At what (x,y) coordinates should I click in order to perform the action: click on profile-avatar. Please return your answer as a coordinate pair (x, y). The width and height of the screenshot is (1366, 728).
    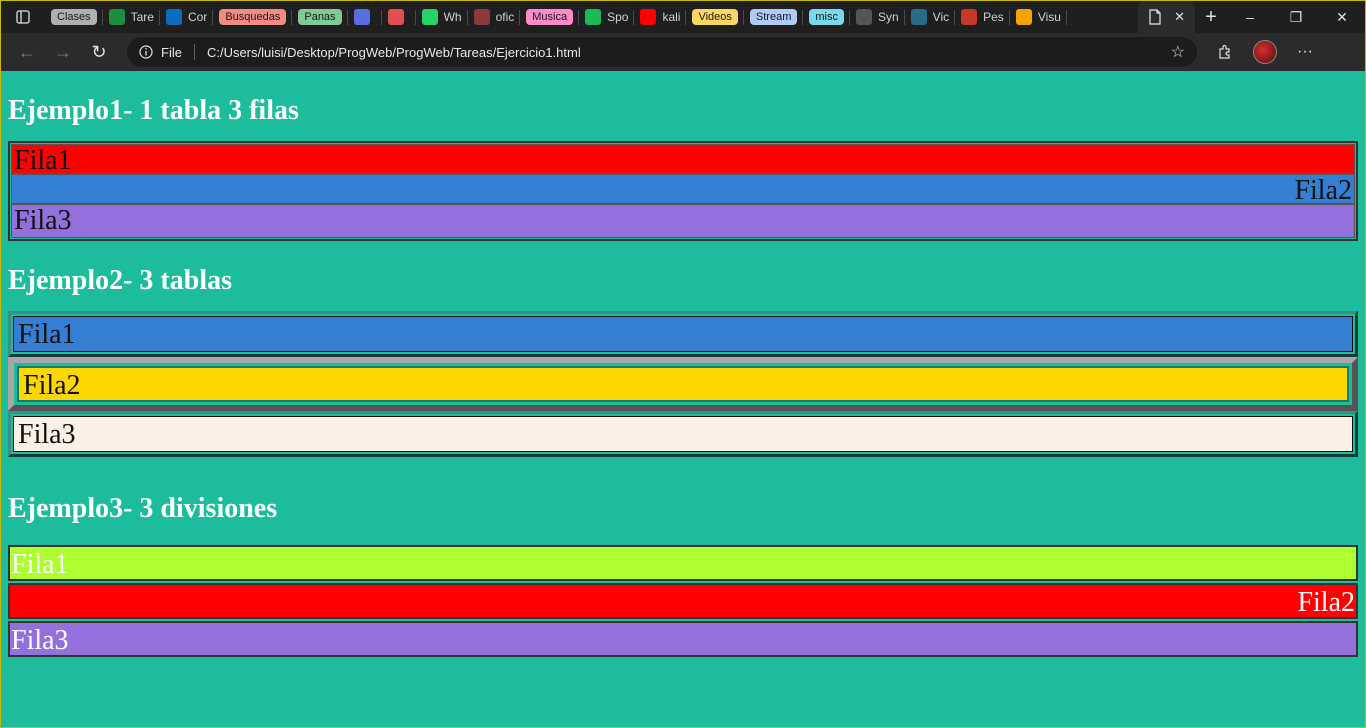
    Looking at the image, I should click on (1265, 52).